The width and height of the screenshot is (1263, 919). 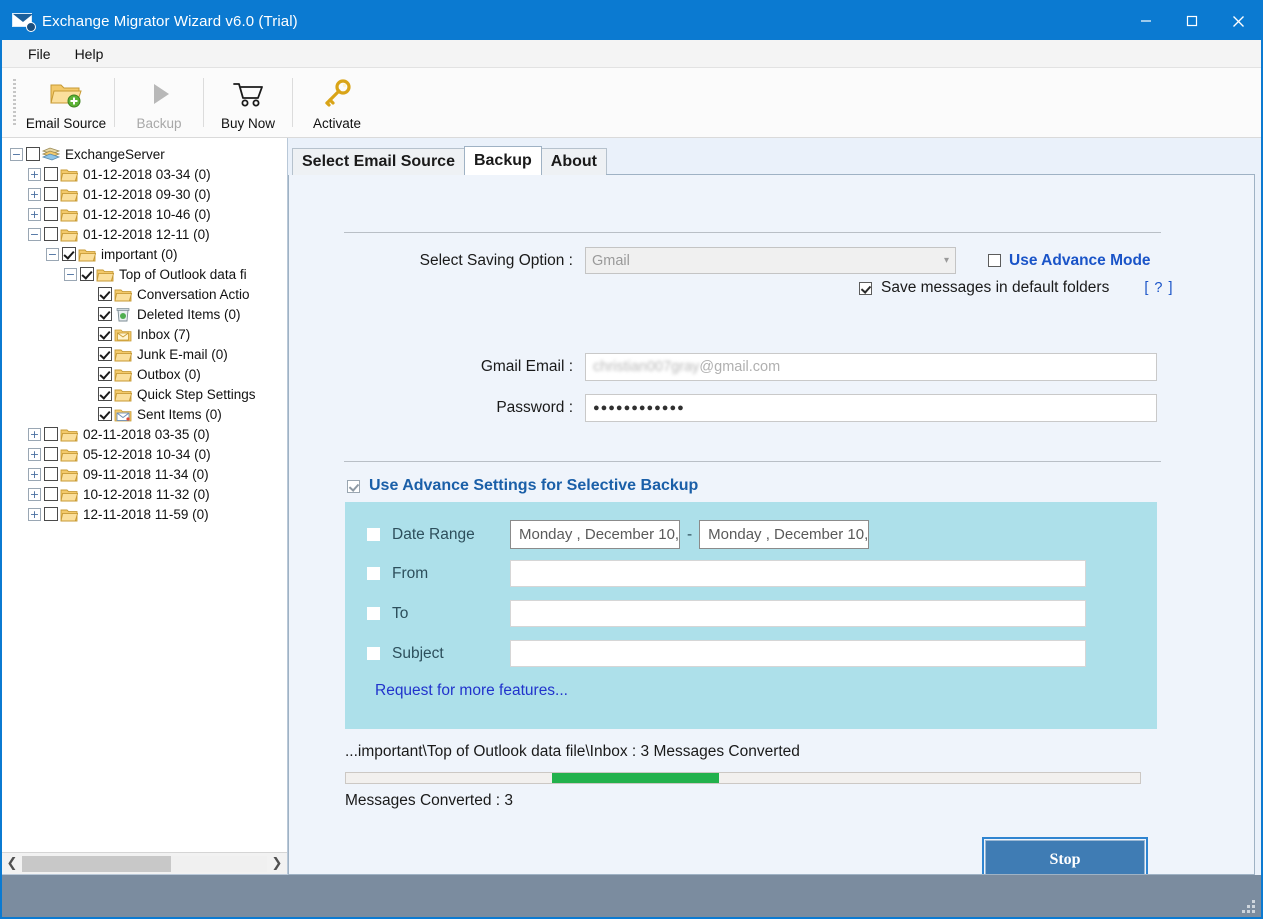 I want to click on tree-node: Junk E-mail (0), so click(x=144, y=354).